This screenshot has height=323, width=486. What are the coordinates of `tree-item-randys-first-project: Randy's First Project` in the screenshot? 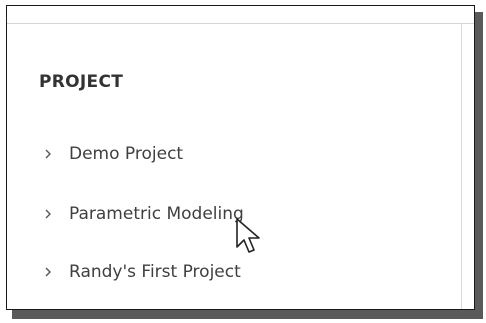 It's located at (140, 272).